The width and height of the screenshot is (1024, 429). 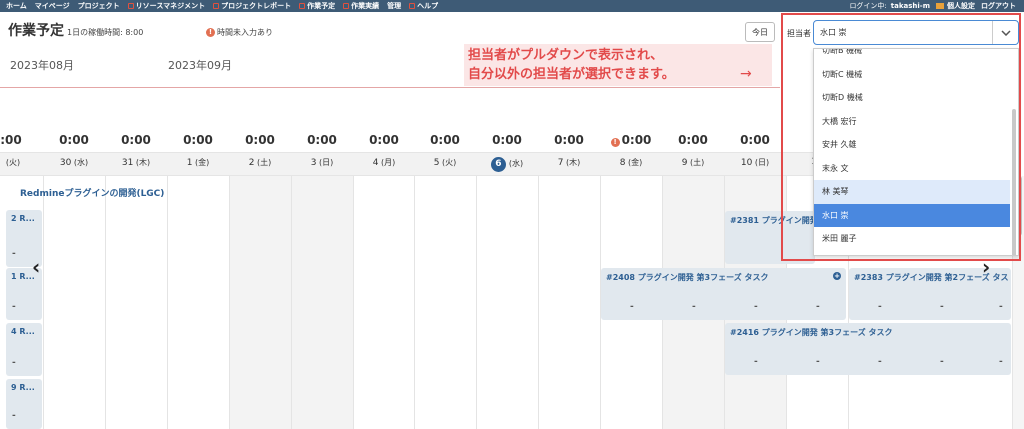 I want to click on nav-projects: プロジェクト, so click(x=99, y=6).